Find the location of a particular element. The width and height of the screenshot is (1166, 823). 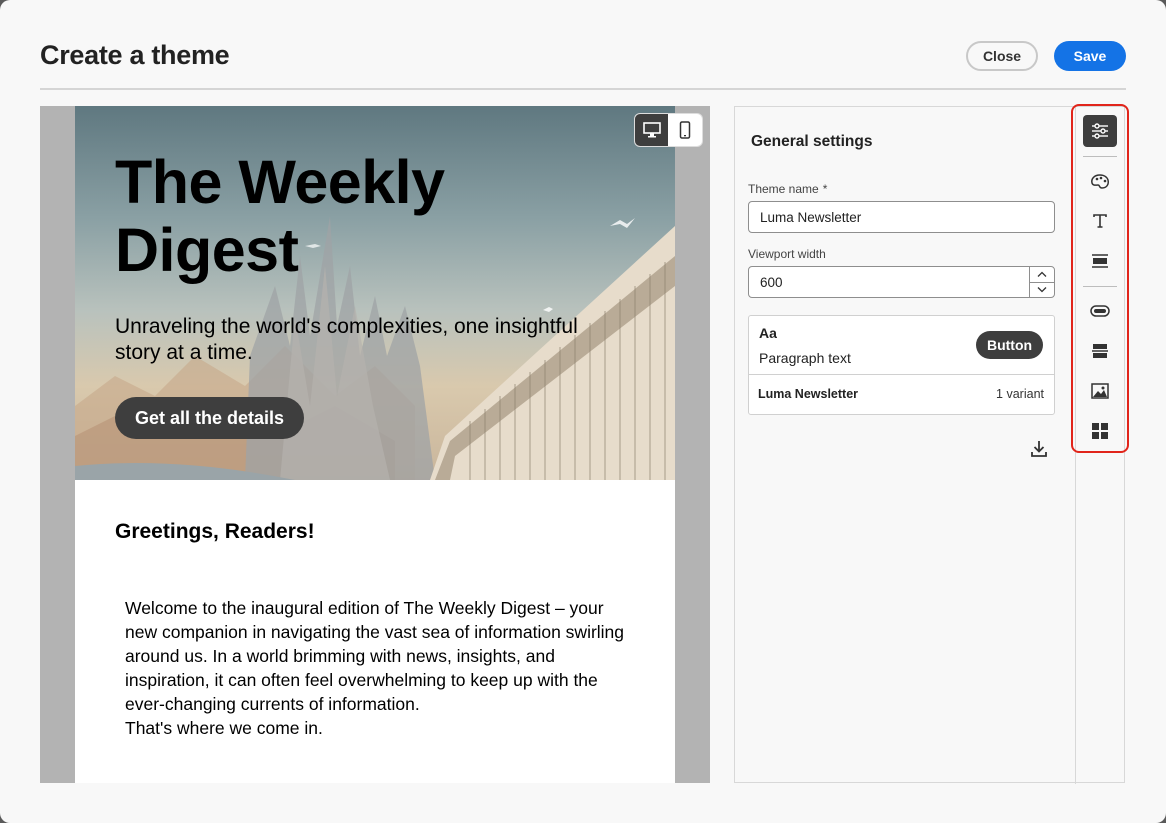

chevron-up-icon is located at coordinates (1042, 274).